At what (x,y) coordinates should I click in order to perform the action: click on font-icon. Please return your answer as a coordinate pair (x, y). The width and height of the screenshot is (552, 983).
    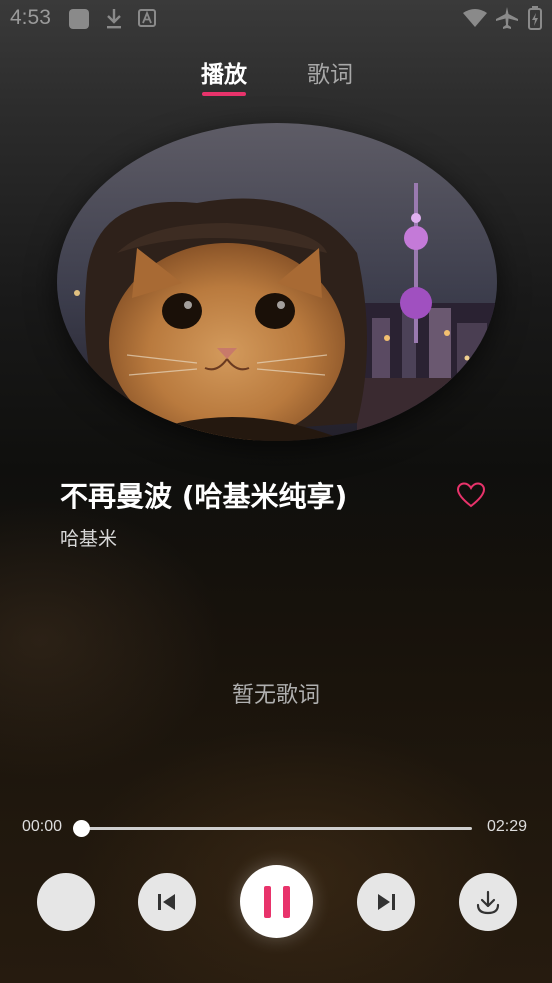
    Looking at the image, I should click on (147, 18).